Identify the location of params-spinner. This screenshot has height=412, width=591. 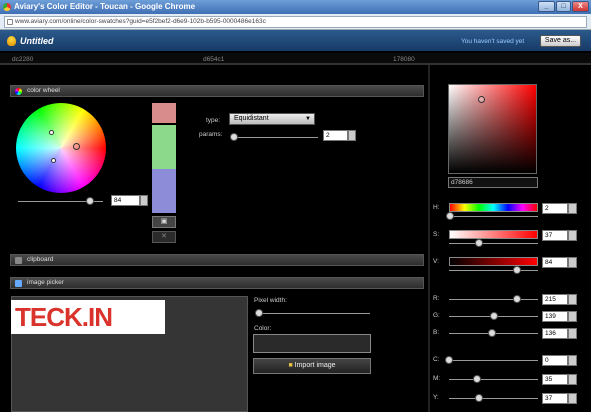
(352, 135).